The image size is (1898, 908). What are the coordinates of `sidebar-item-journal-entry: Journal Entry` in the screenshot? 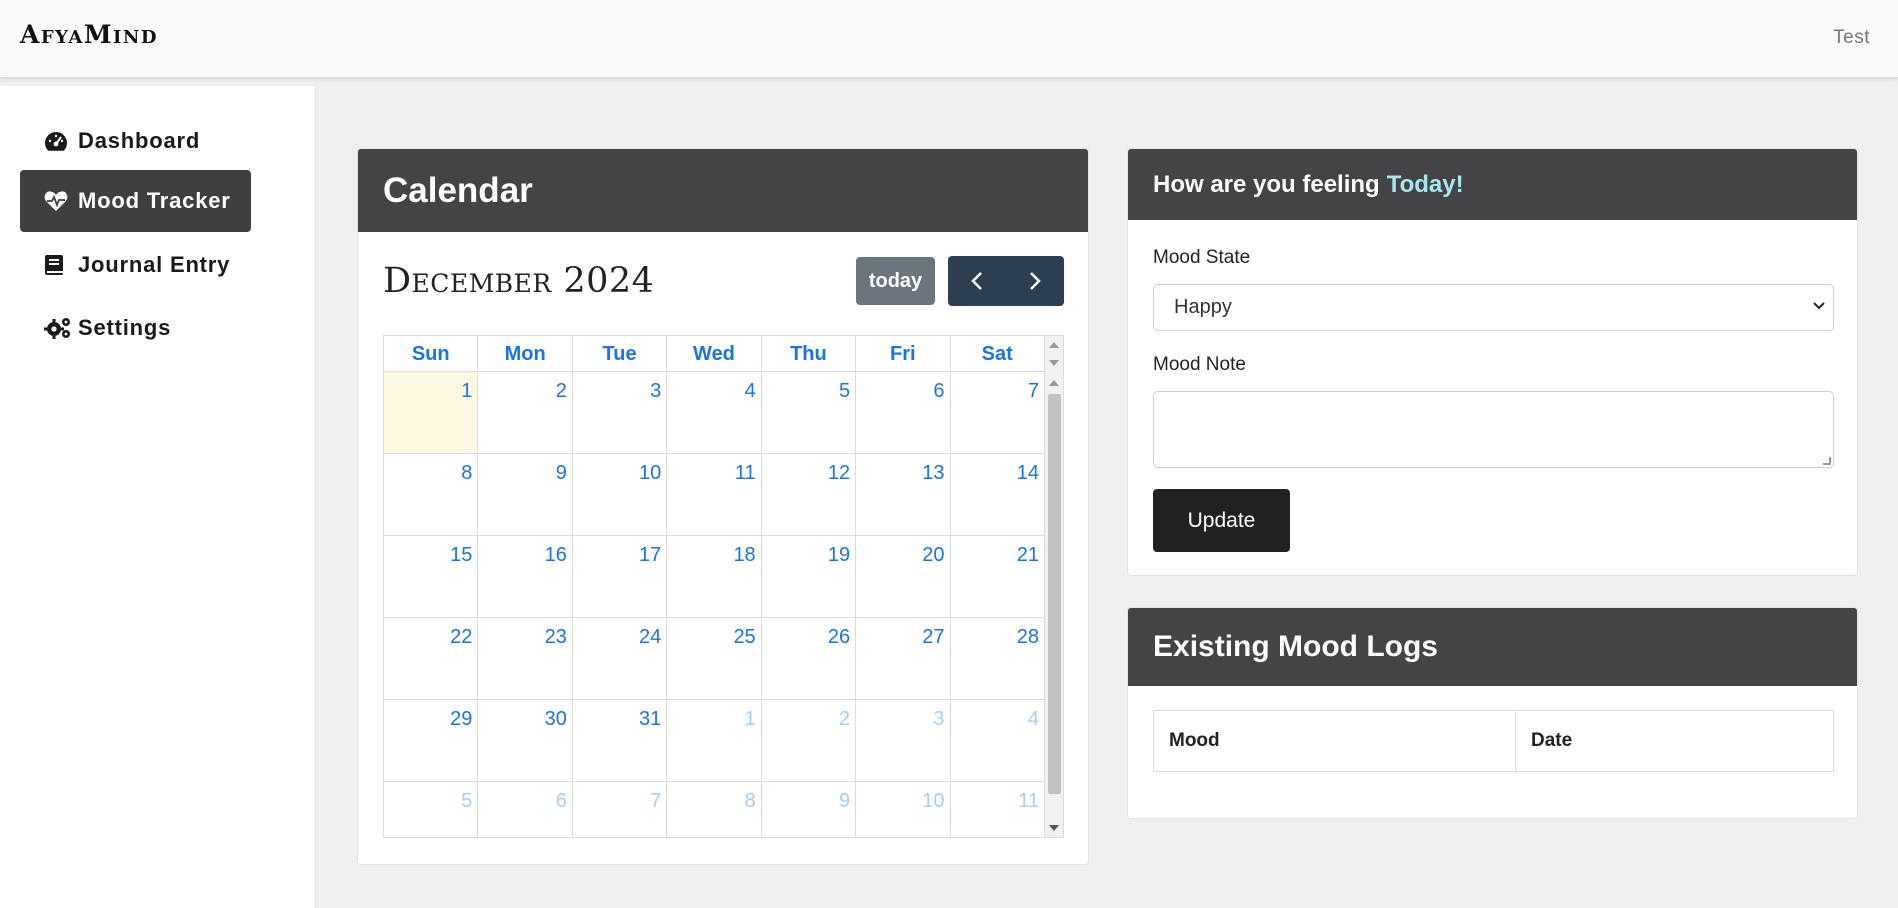 It's located at (135, 265).